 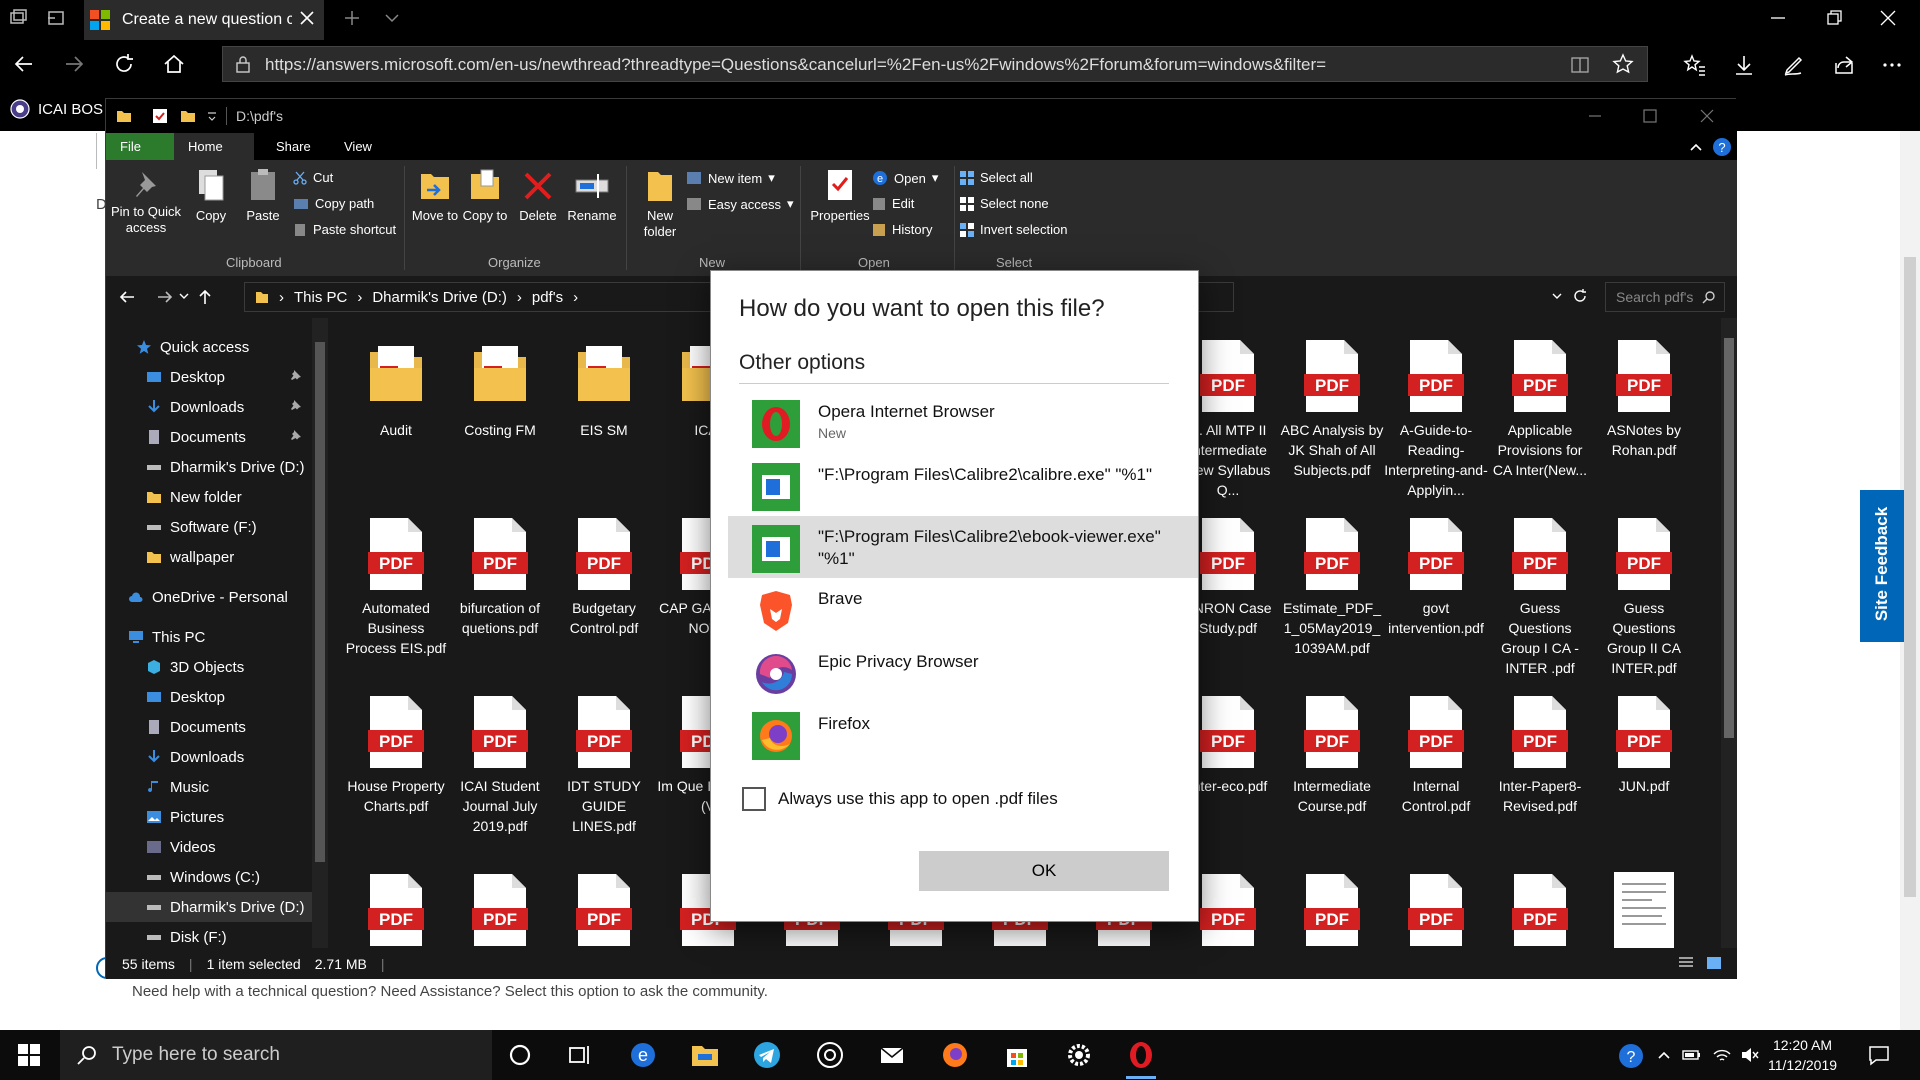 I want to click on select-all-button: Select all, so click(x=996, y=177).